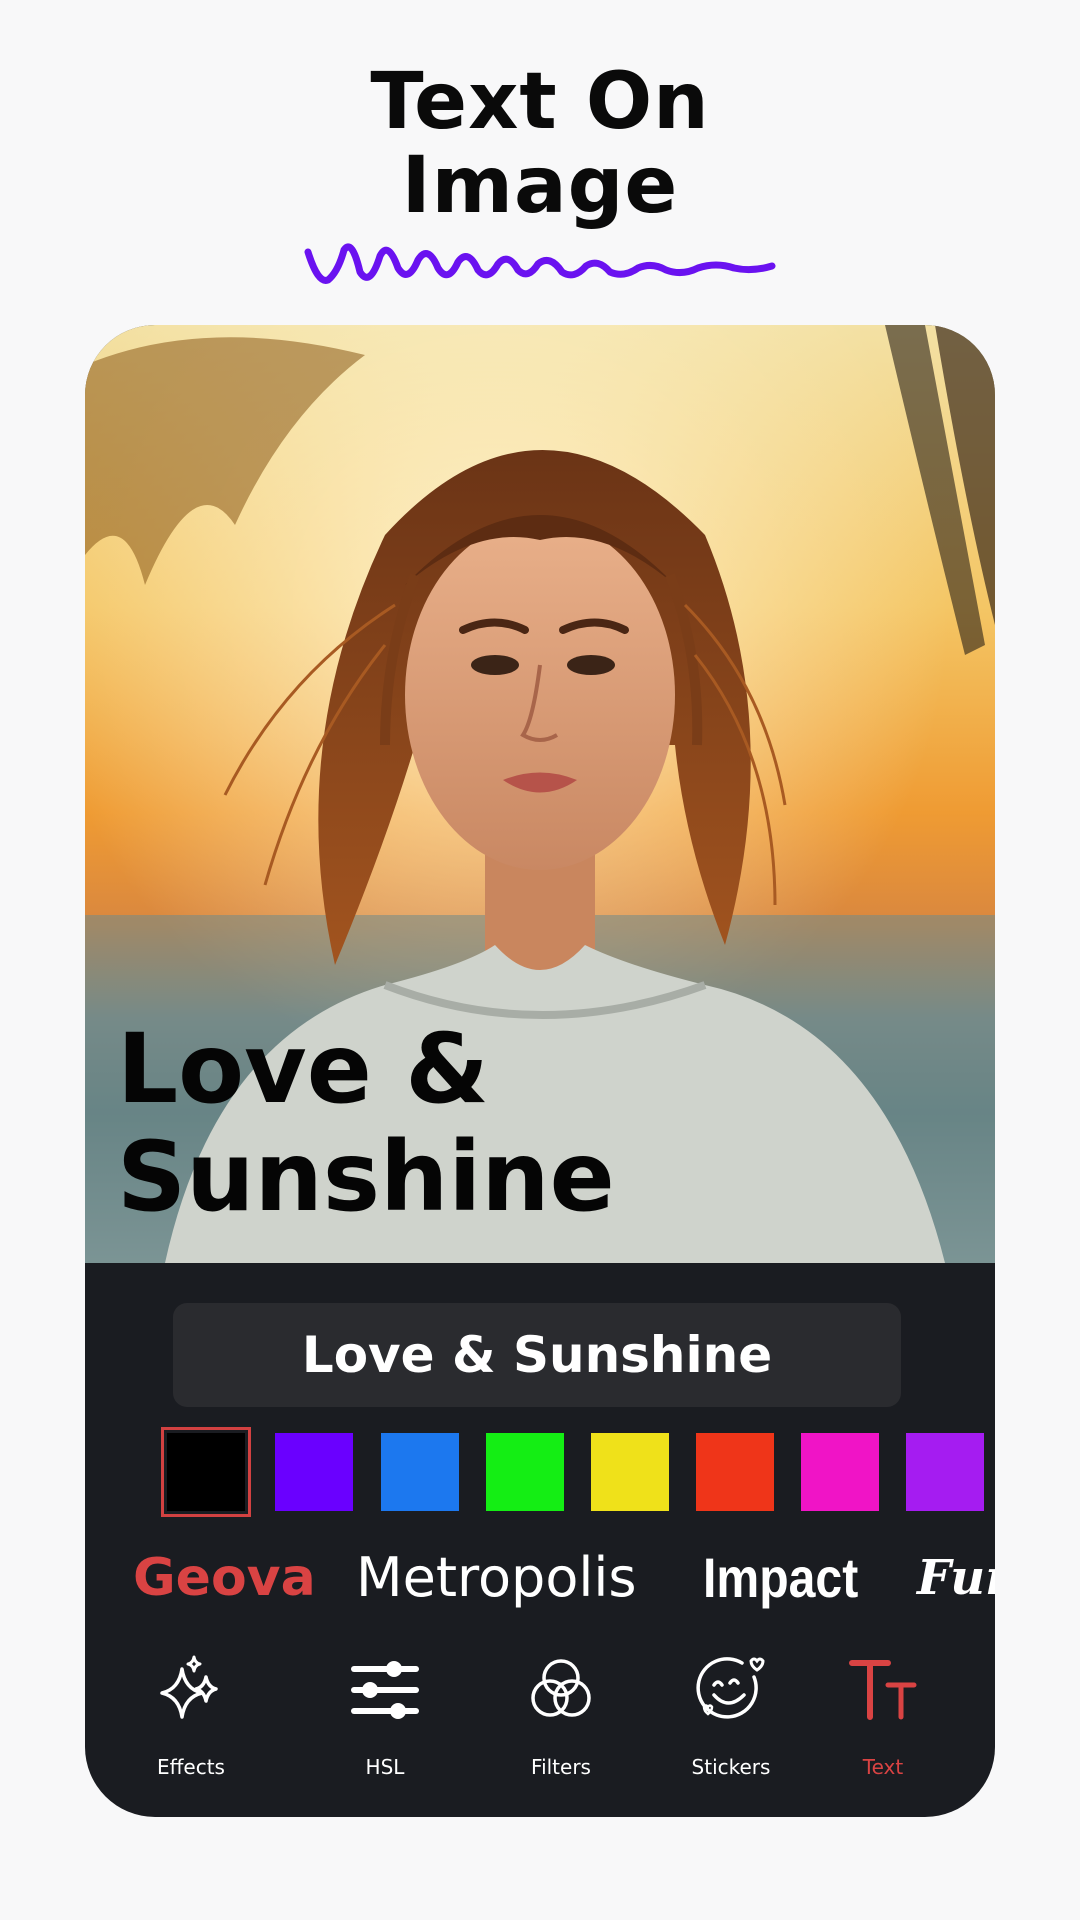 This screenshot has width=1080, height=1920. Describe the element at coordinates (191, 1720) in the screenshot. I see `nav-effects: Effects` at that location.